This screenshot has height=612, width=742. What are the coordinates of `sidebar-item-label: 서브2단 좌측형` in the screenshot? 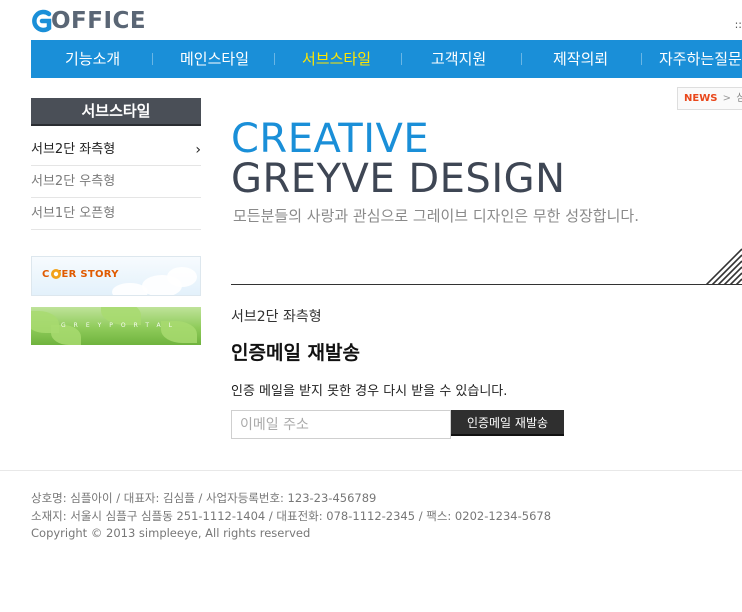 It's located at (73, 149).